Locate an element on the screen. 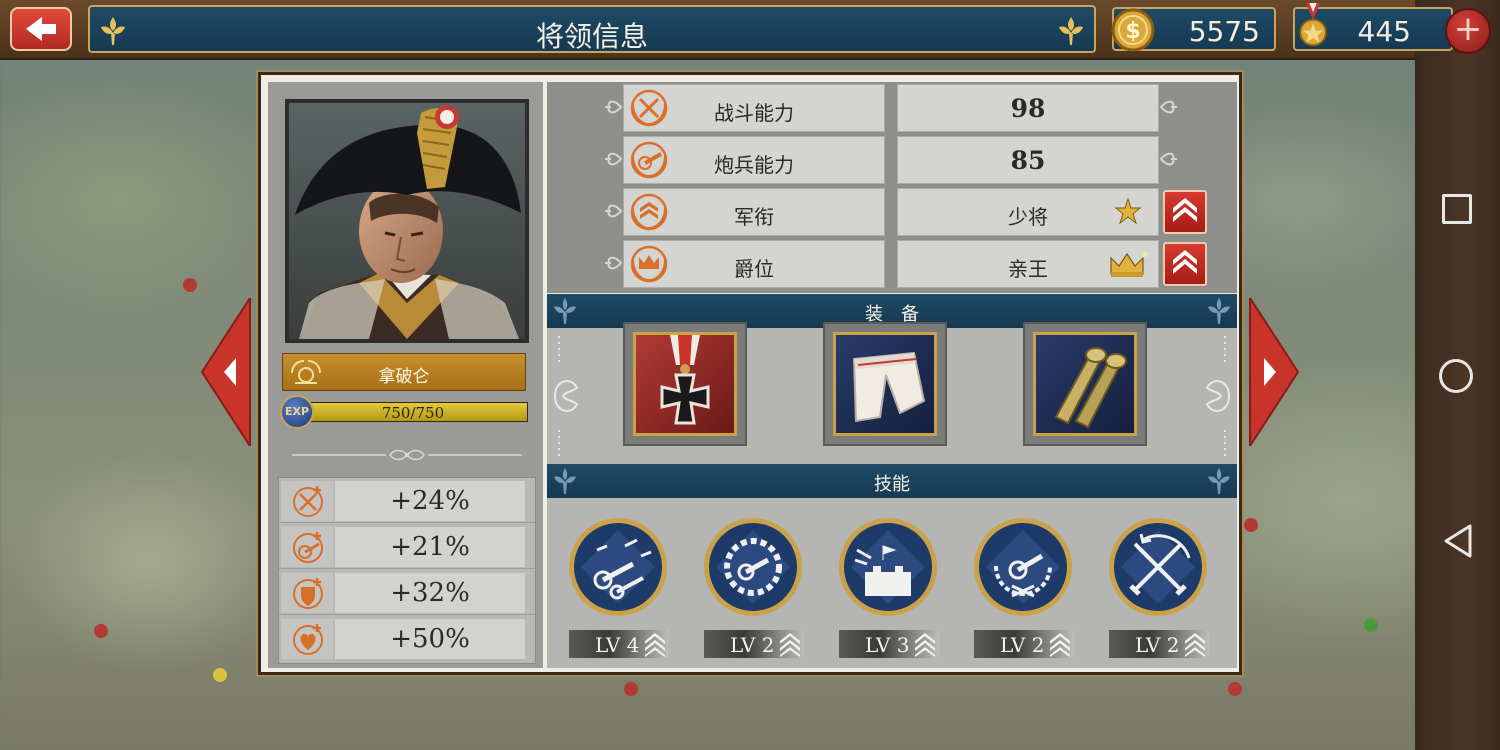 The width and height of the screenshot is (1500, 750). napoleon-portrait-image is located at coordinates (407, 221).